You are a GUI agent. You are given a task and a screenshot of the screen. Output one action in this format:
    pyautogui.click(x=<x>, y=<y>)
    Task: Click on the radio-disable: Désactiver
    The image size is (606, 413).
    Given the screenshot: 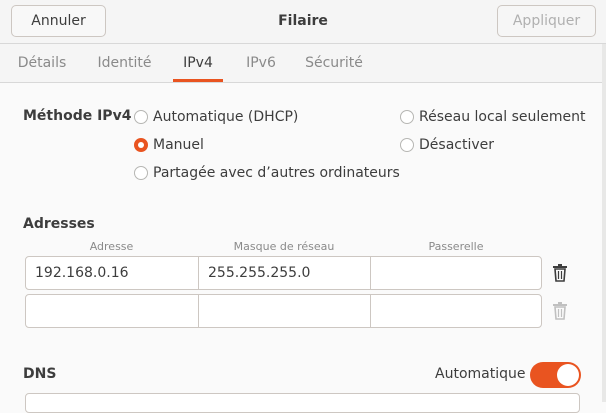 What is the action you would take?
    pyautogui.click(x=447, y=145)
    